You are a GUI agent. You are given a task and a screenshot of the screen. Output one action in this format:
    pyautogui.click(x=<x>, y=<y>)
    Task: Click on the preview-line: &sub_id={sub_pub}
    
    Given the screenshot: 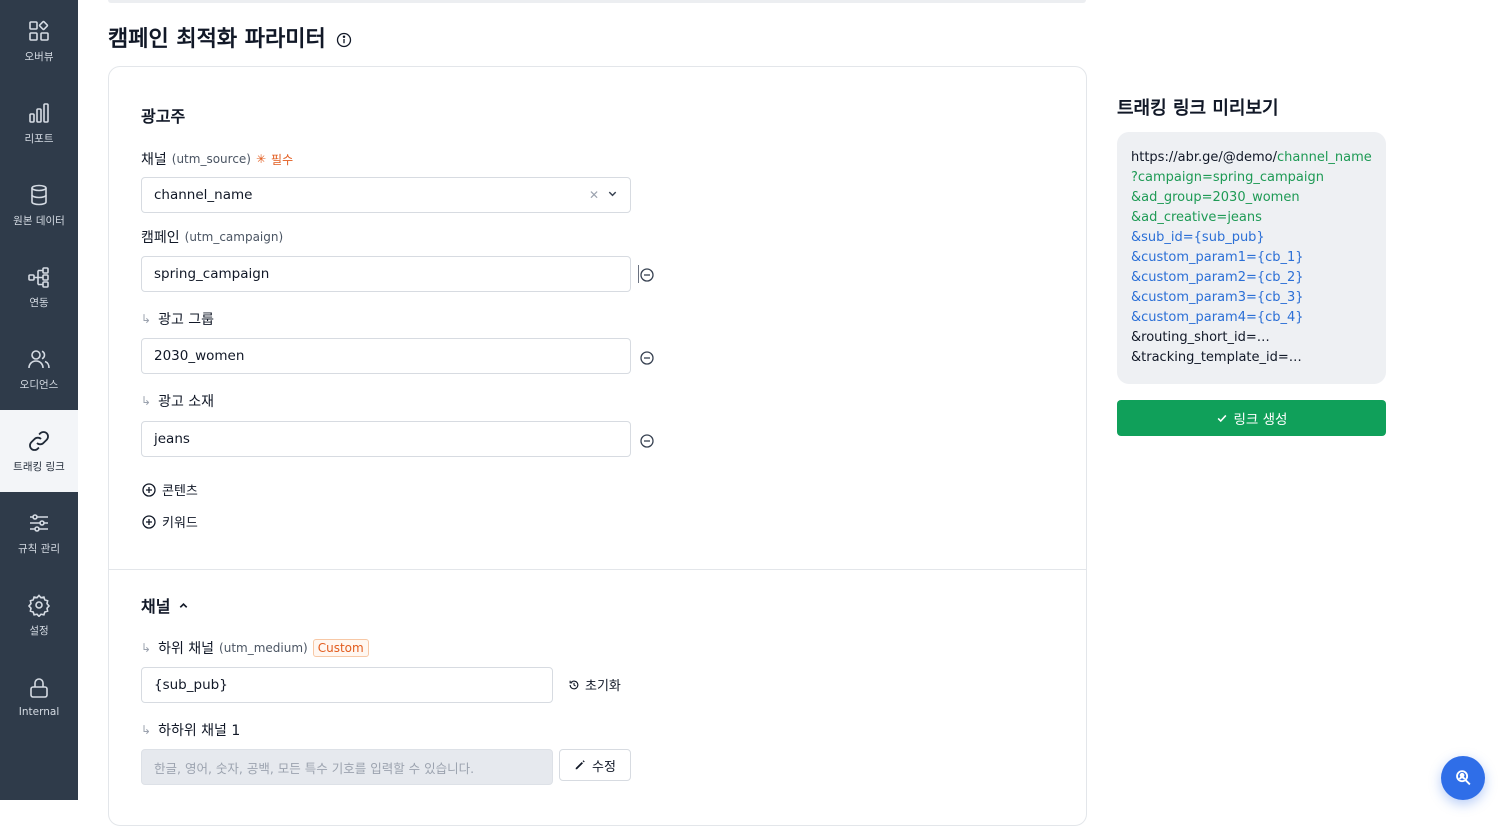 What is the action you would take?
    pyautogui.click(x=1198, y=237)
    